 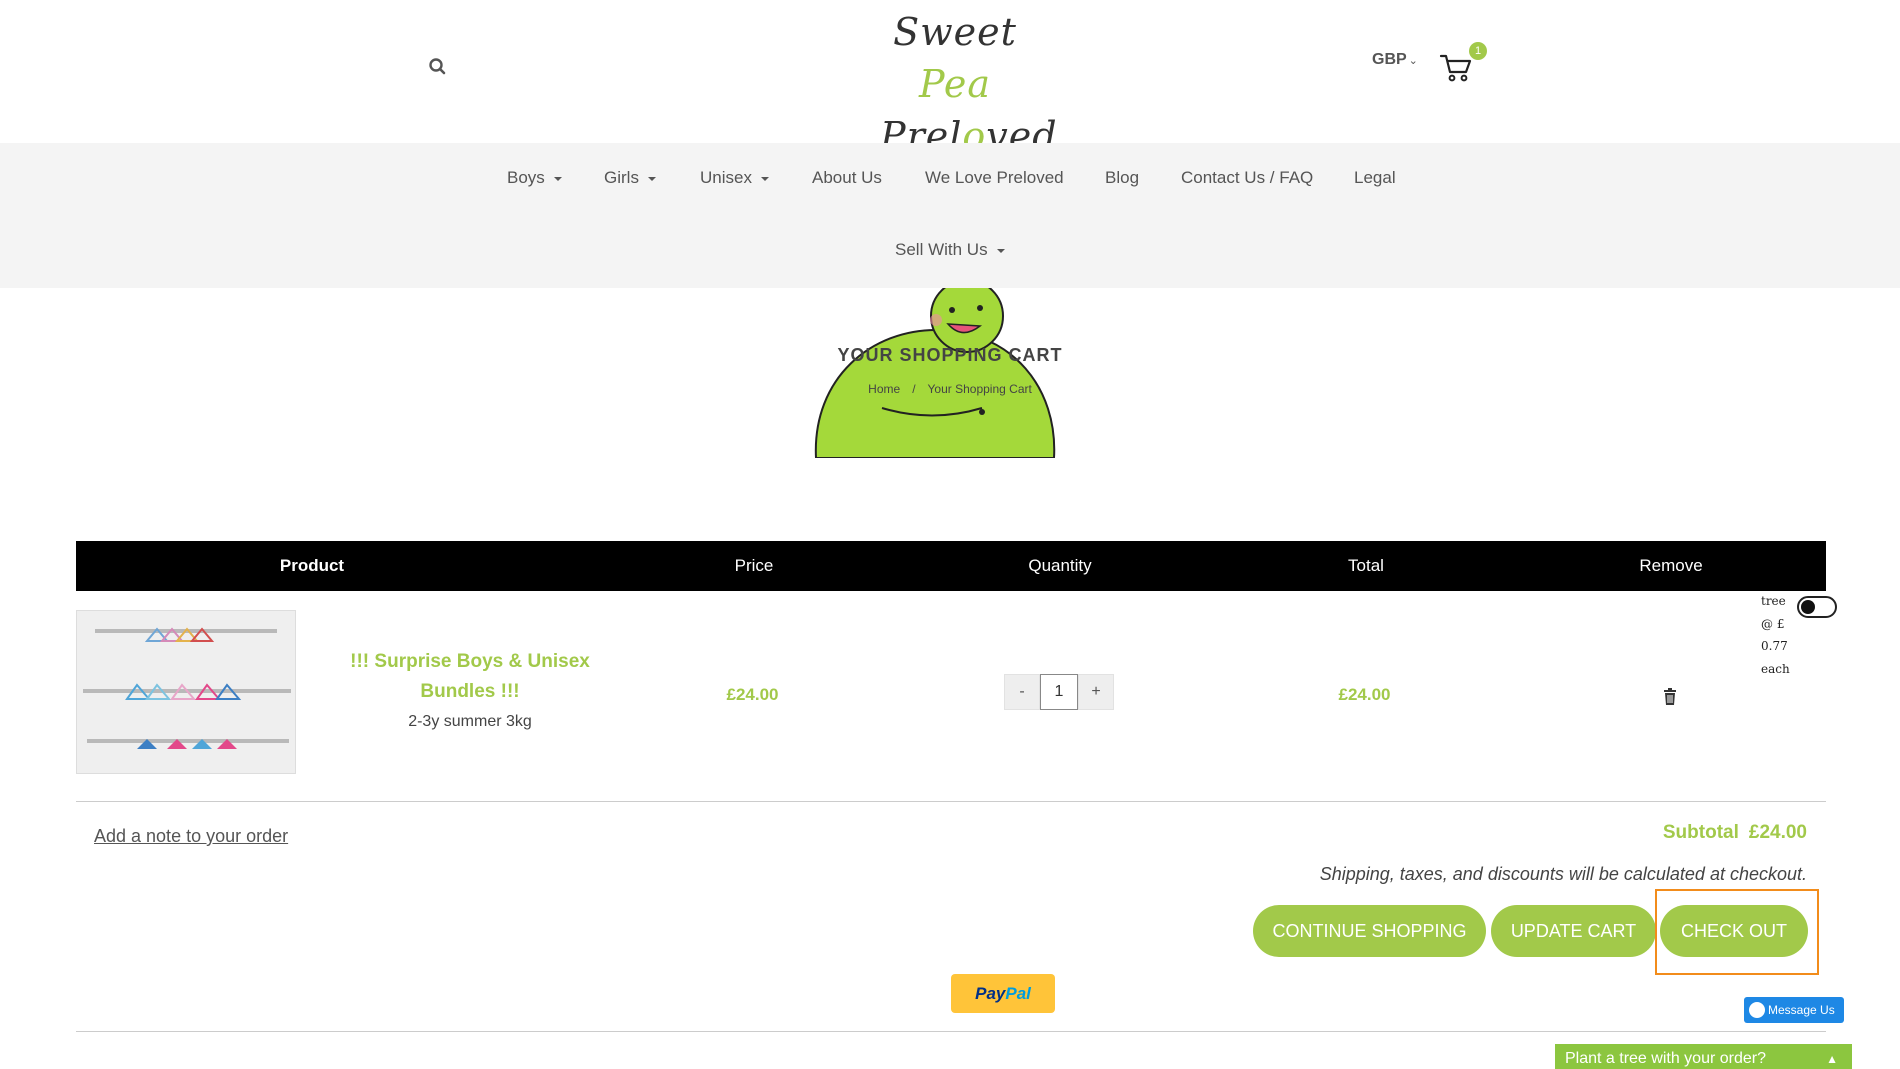 What do you see at coordinates (955, 58) in the screenshot?
I see `logo-line-1: Sweet Pea` at bounding box center [955, 58].